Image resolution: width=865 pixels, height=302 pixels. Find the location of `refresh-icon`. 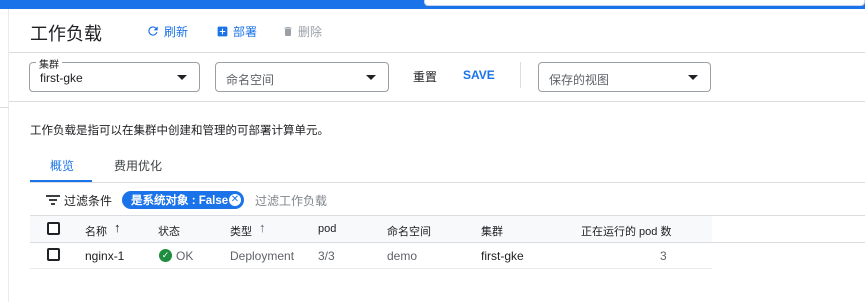

refresh-icon is located at coordinates (153, 31).